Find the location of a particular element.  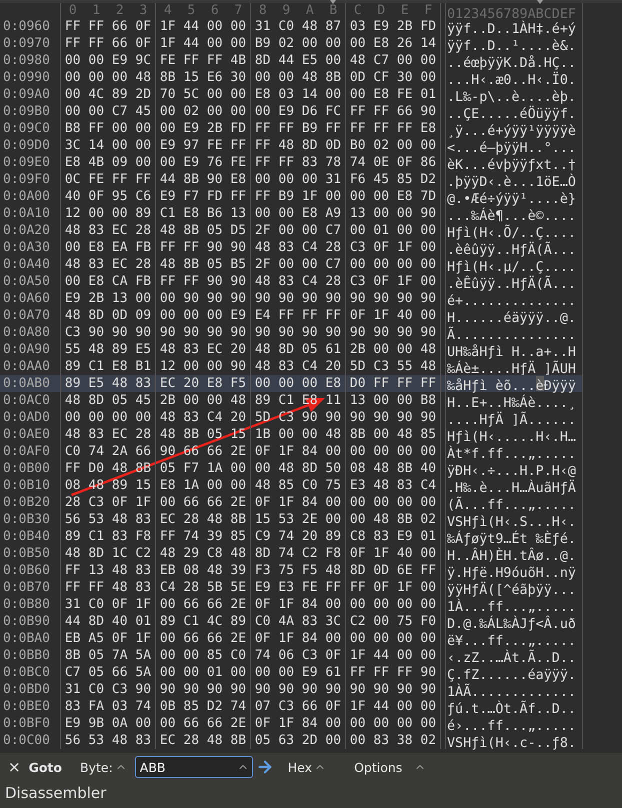

hex-byte: 9B is located at coordinates (96, 723).